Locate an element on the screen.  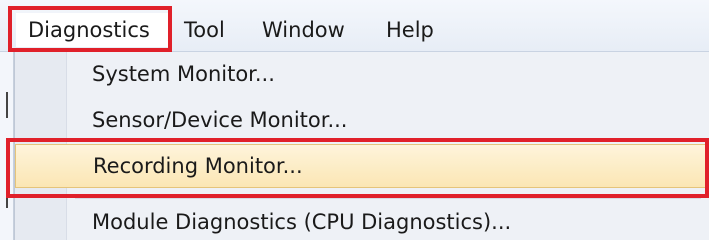
menu-tool: Tool is located at coordinates (204, 30).